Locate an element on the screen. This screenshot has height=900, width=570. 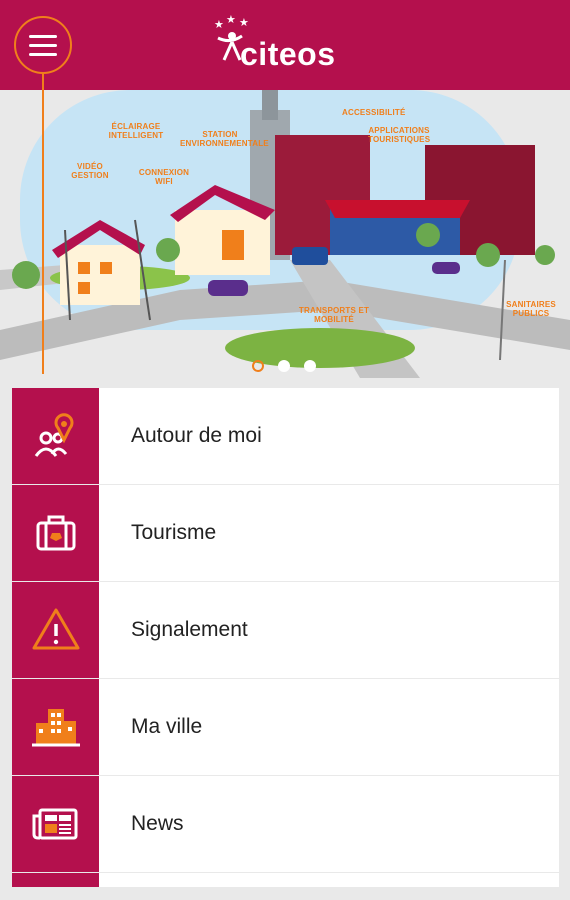
menu-item-autour-de-moi: Autour de moi is located at coordinates (285, 436).